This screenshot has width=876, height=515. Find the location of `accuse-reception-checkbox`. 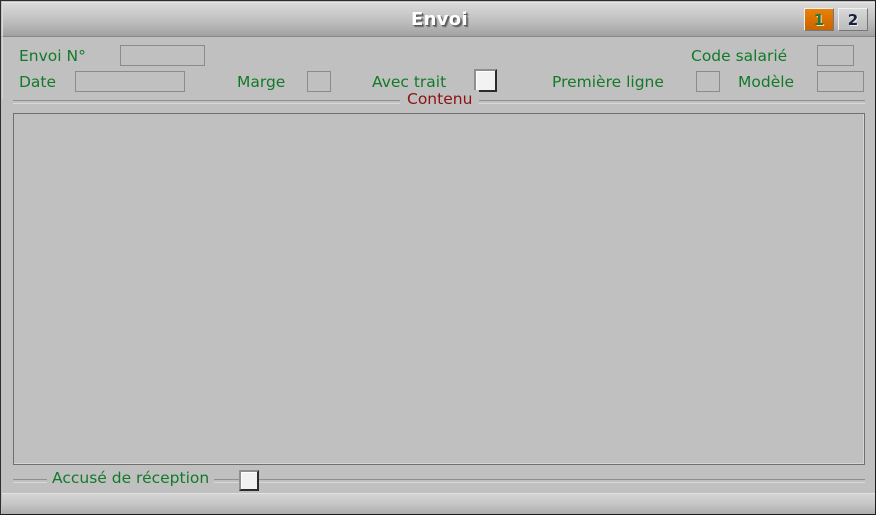

accuse-reception-checkbox is located at coordinates (249, 480).